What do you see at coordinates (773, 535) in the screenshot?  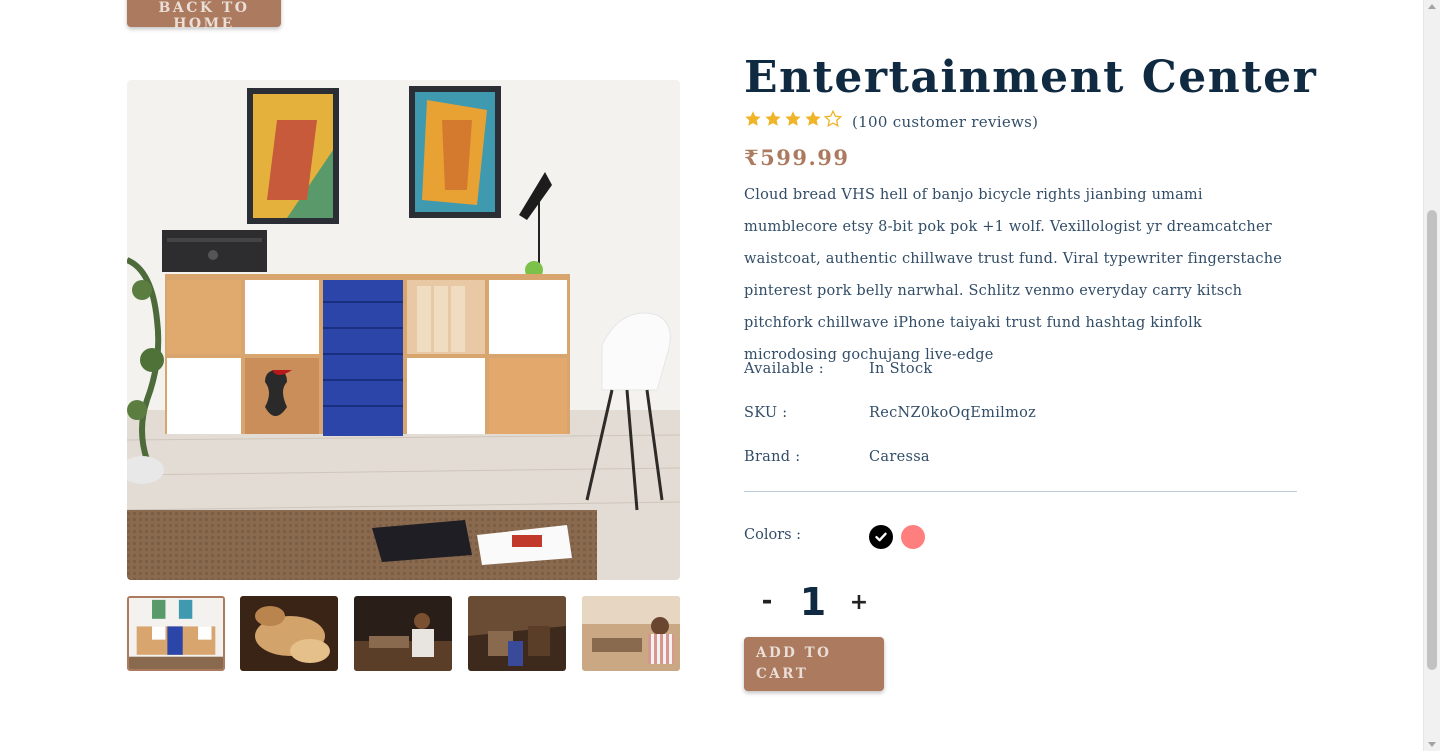 I see `colors-label: Colors :` at bounding box center [773, 535].